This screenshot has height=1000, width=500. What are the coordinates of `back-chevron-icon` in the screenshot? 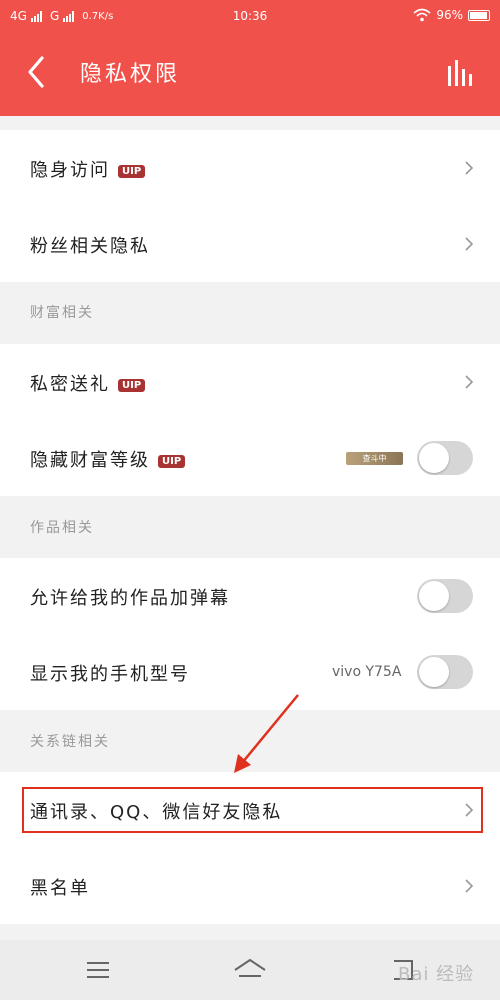 It's located at (37, 72).